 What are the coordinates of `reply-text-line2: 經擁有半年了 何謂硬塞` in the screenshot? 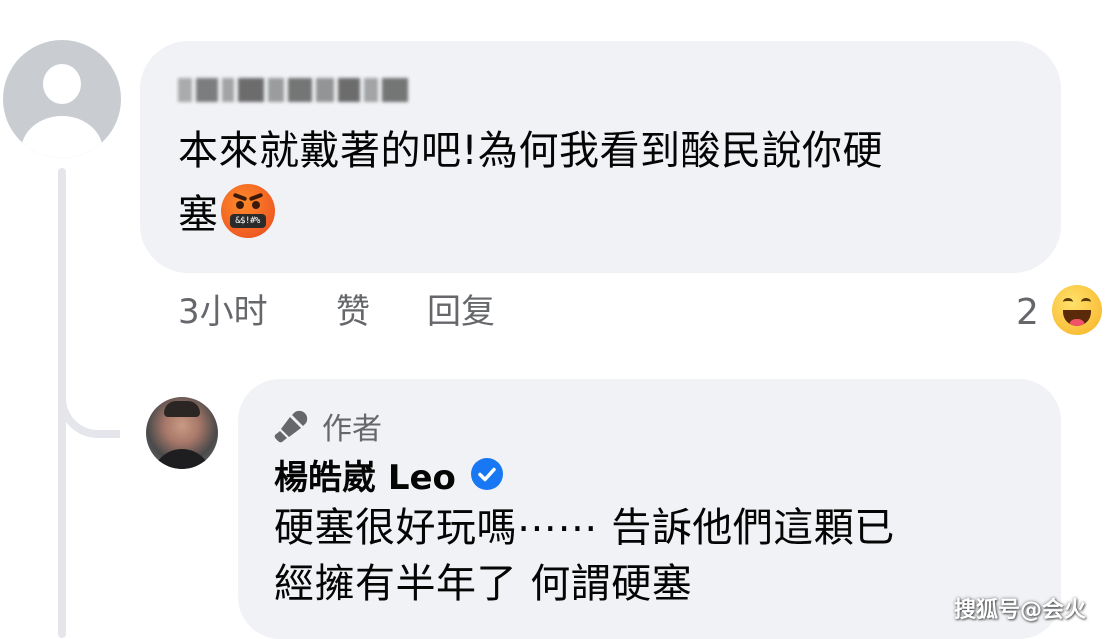 It's located at (483, 584).